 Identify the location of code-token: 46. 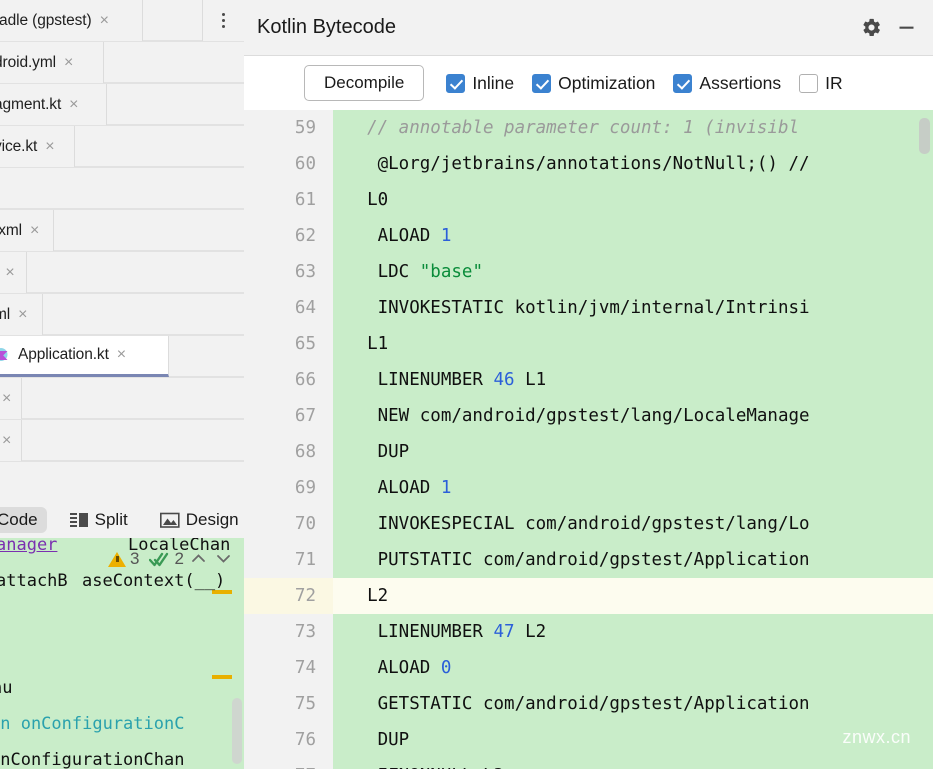
(504, 380).